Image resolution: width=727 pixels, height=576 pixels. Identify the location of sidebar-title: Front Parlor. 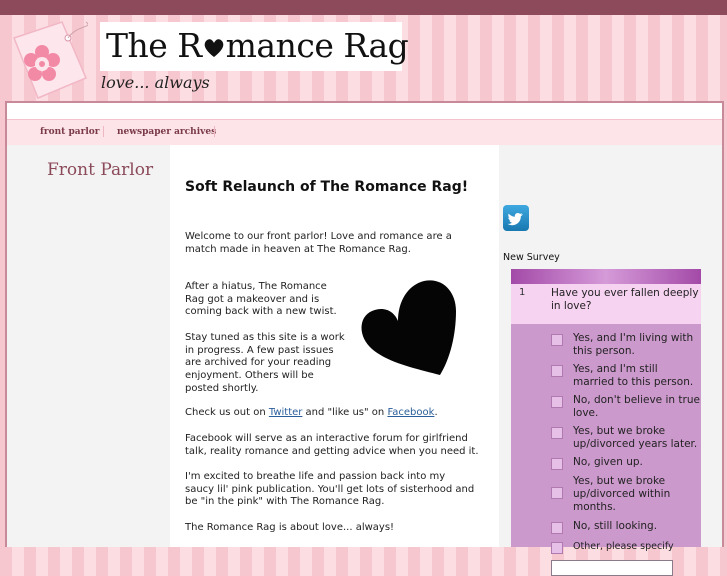
(100, 170).